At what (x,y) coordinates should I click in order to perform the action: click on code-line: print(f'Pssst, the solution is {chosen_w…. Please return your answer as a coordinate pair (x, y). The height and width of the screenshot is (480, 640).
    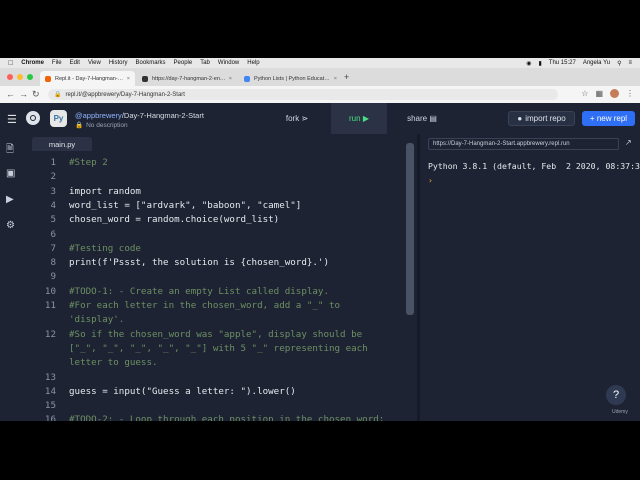
    Looking at the image, I should click on (199, 262).